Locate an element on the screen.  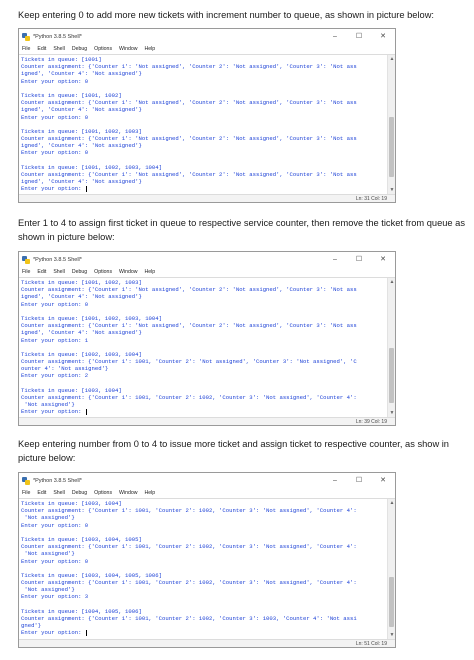
output-line: 'Not assigned'} is located at coordinates (203, 517).